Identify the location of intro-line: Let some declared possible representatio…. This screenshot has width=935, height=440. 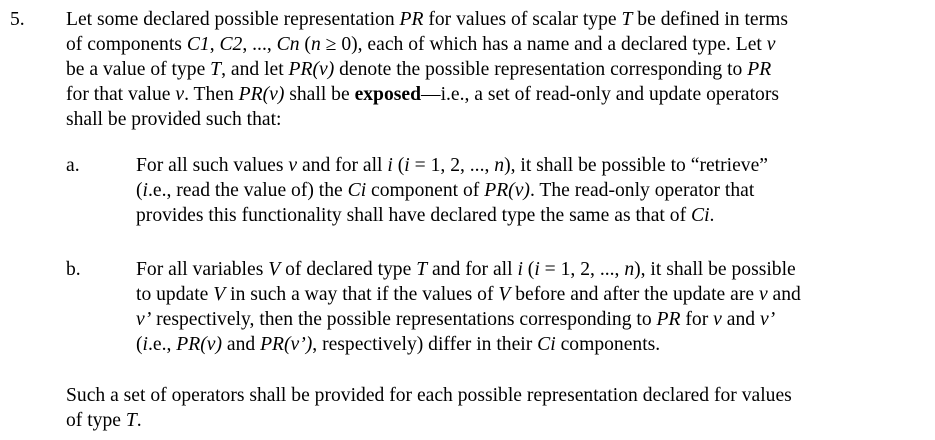
(427, 19).